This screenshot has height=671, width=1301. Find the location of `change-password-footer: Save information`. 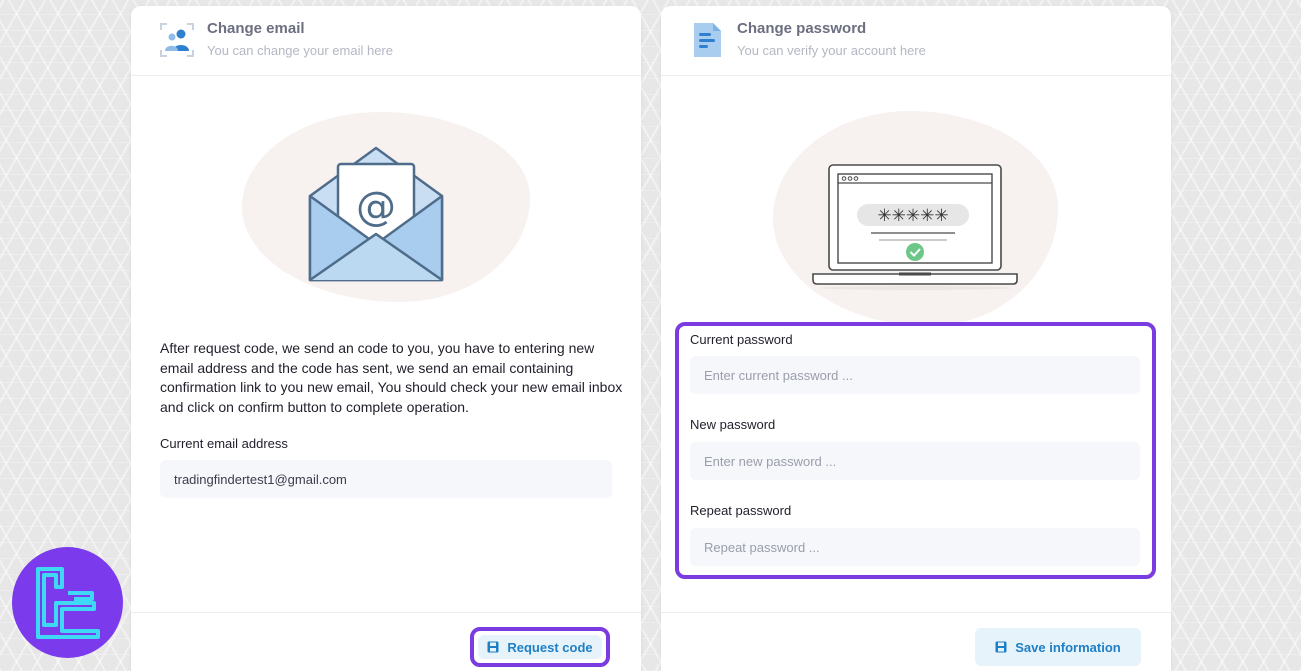

change-password-footer: Save information is located at coordinates (916, 639).